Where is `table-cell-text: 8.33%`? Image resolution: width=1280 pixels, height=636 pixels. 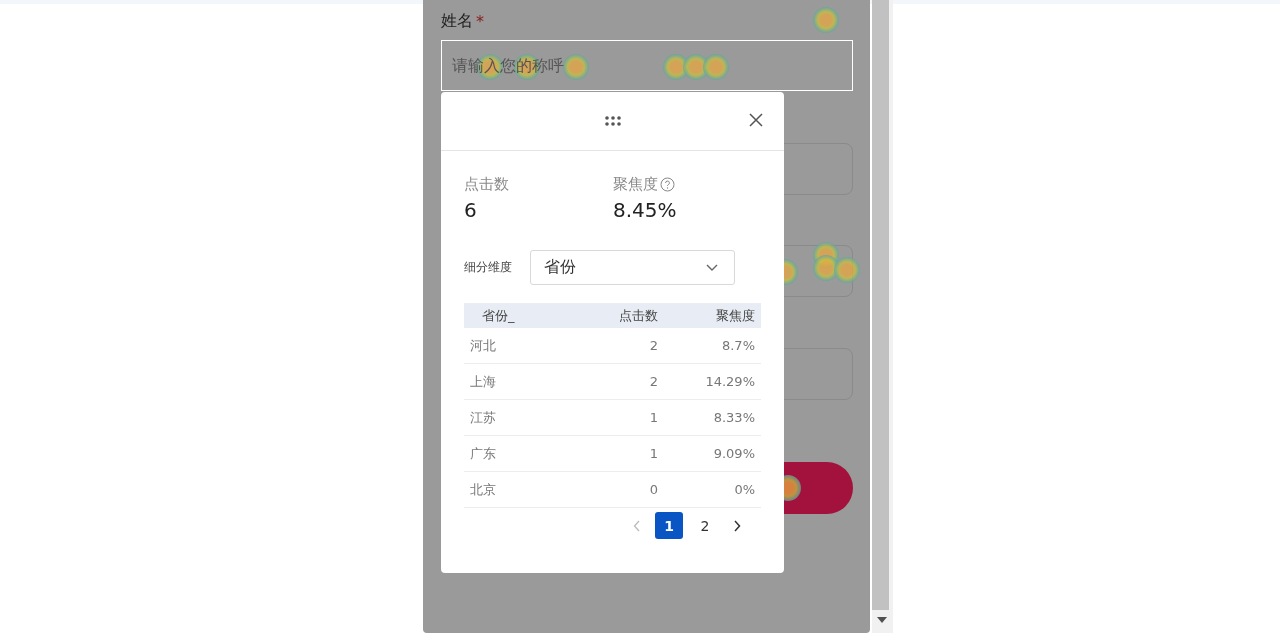
table-cell-text: 8.33% is located at coordinates (734, 417).